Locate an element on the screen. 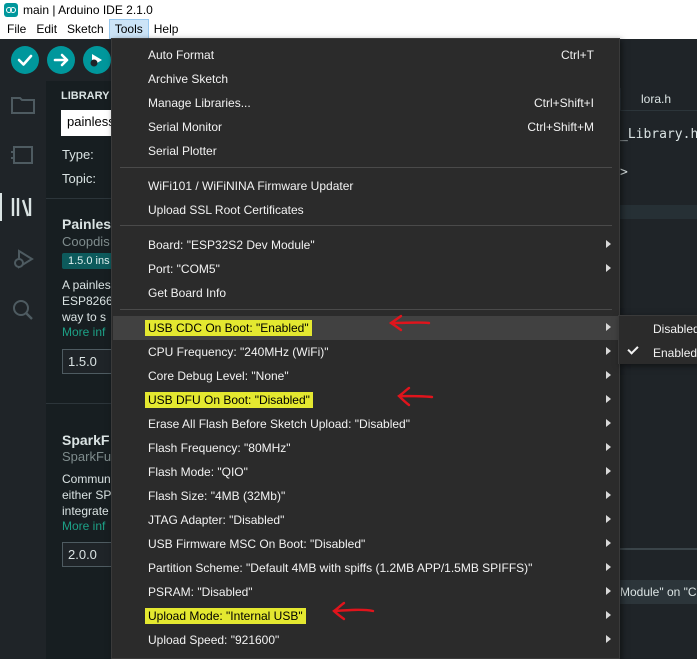  menu-item-label: Auto Format is located at coordinates (181, 55).